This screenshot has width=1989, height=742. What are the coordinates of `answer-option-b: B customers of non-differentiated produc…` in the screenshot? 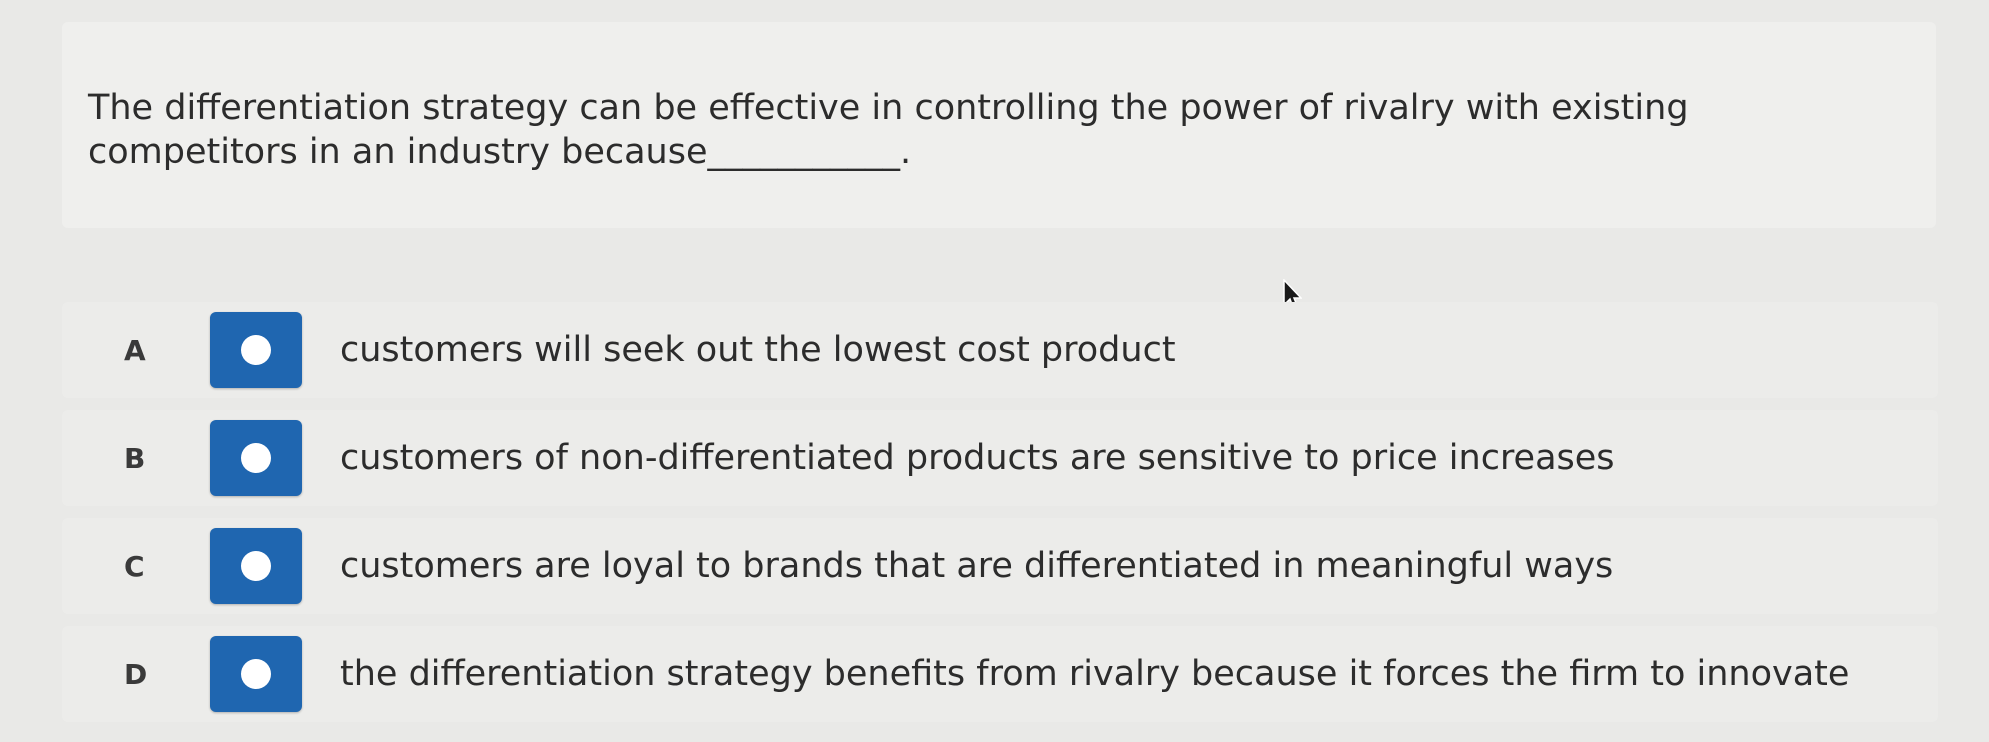 It's located at (1000, 458).